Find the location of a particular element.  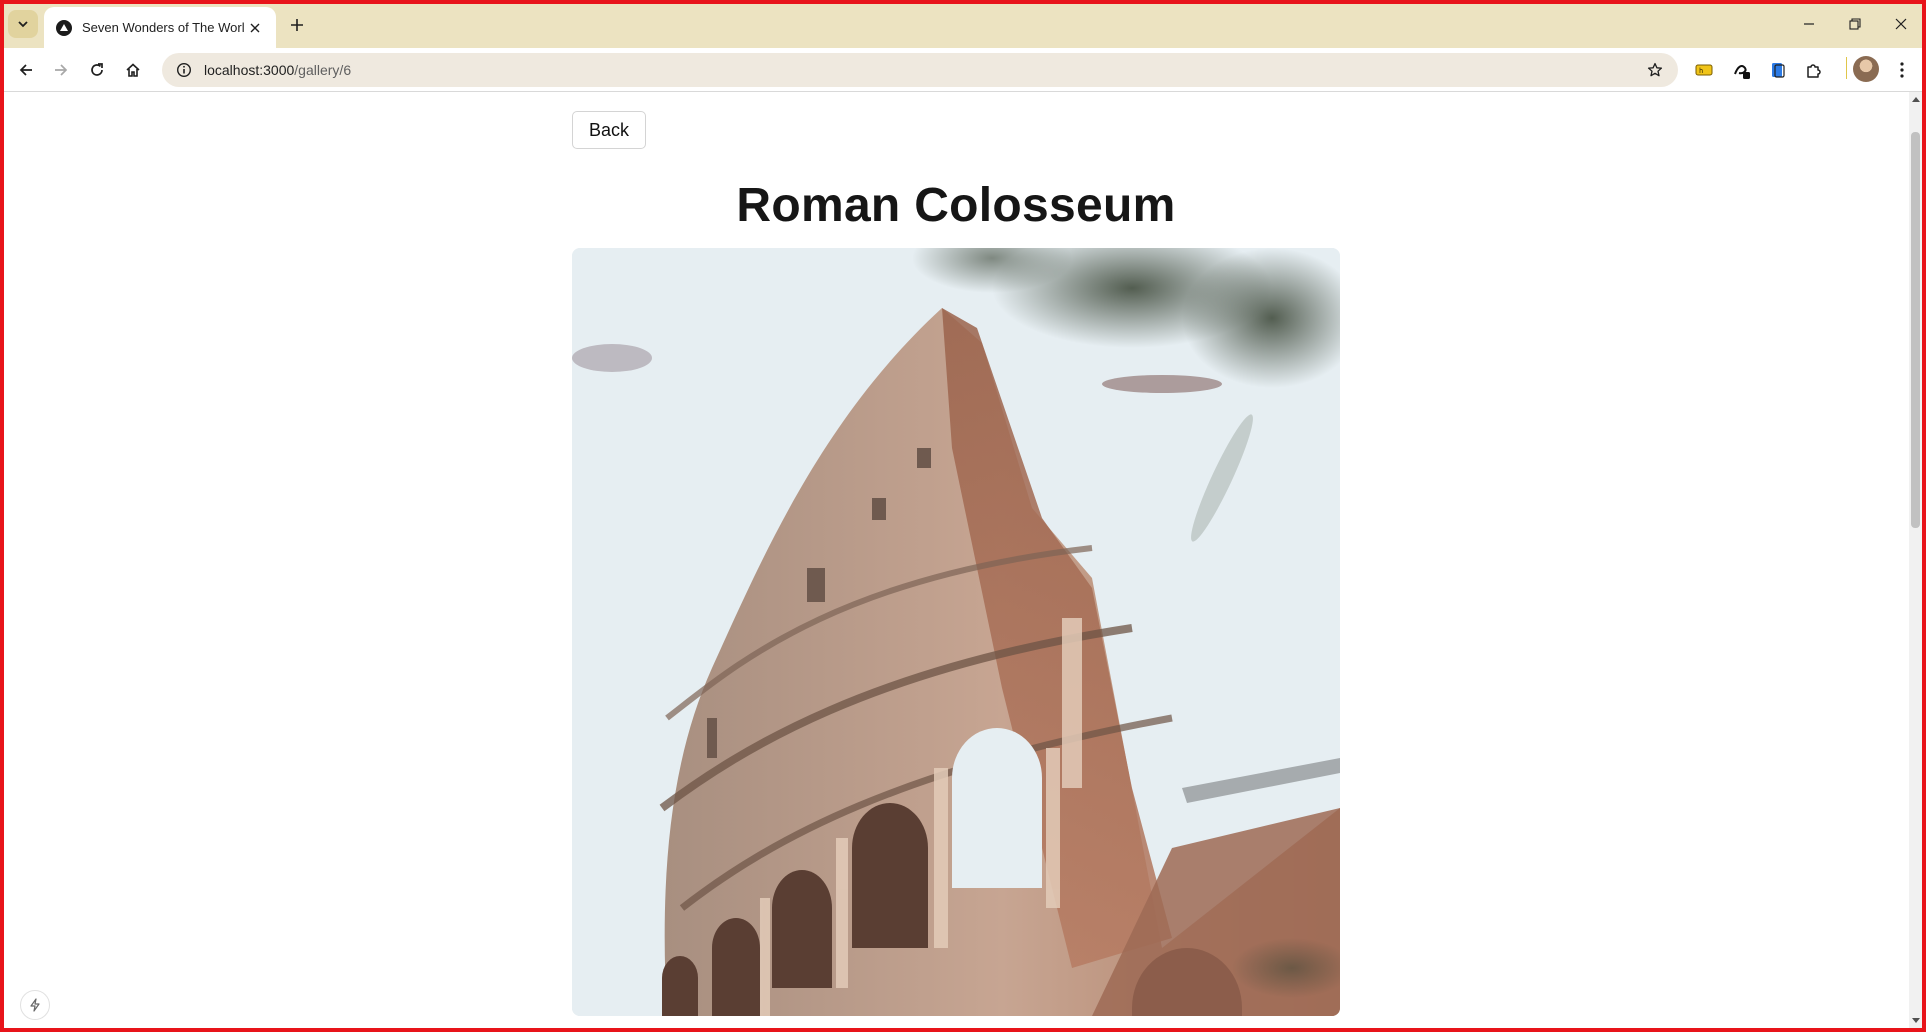

tab-active: Seven Wonders of The World is located at coordinates (160, 27).